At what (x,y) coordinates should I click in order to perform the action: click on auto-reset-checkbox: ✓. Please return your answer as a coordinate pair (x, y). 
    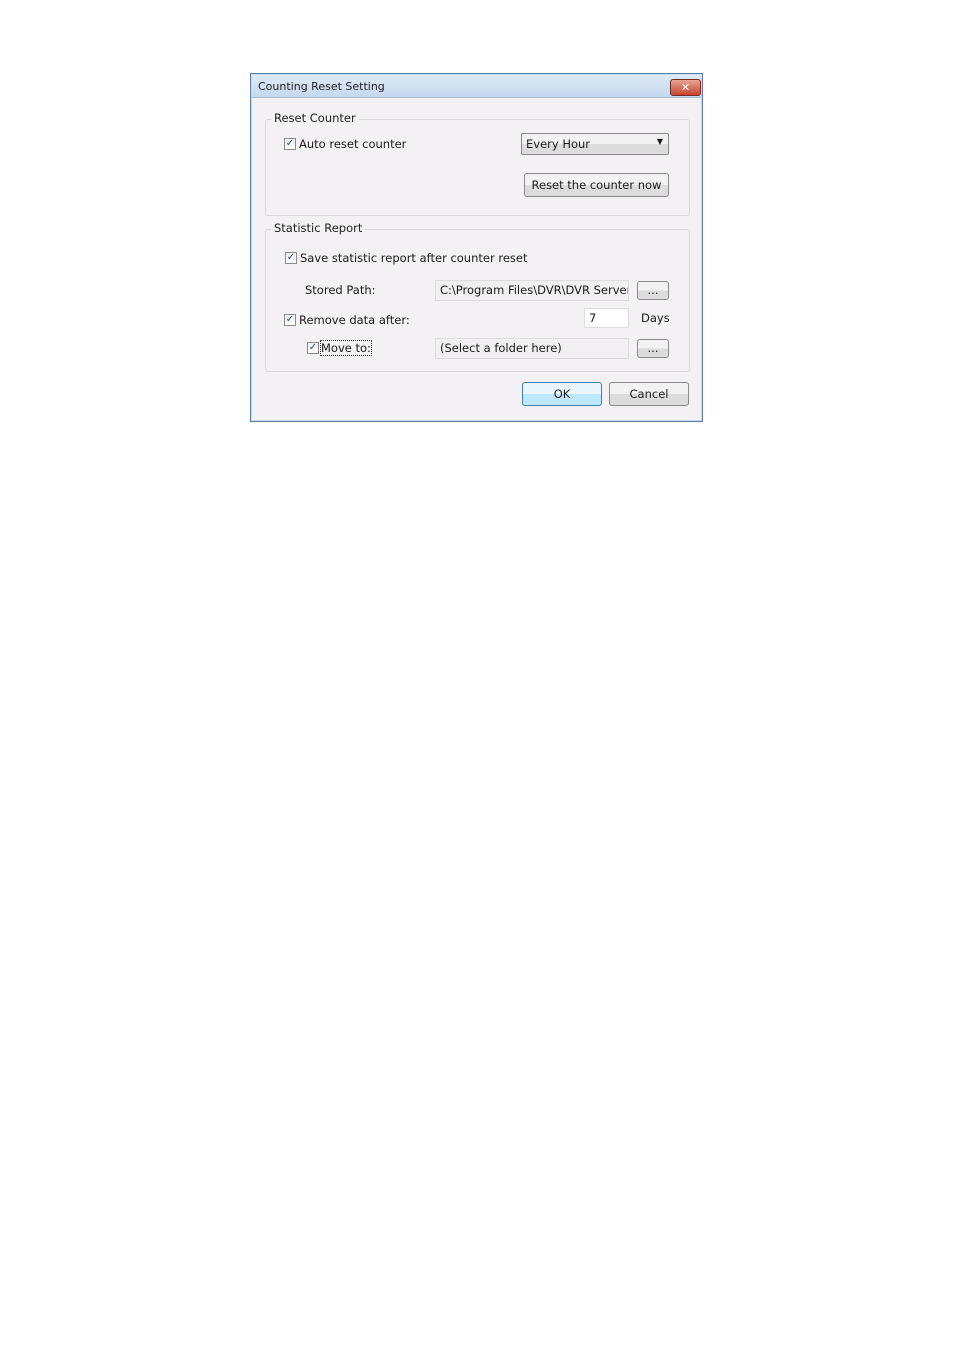
    Looking at the image, I should click on (290, 144).